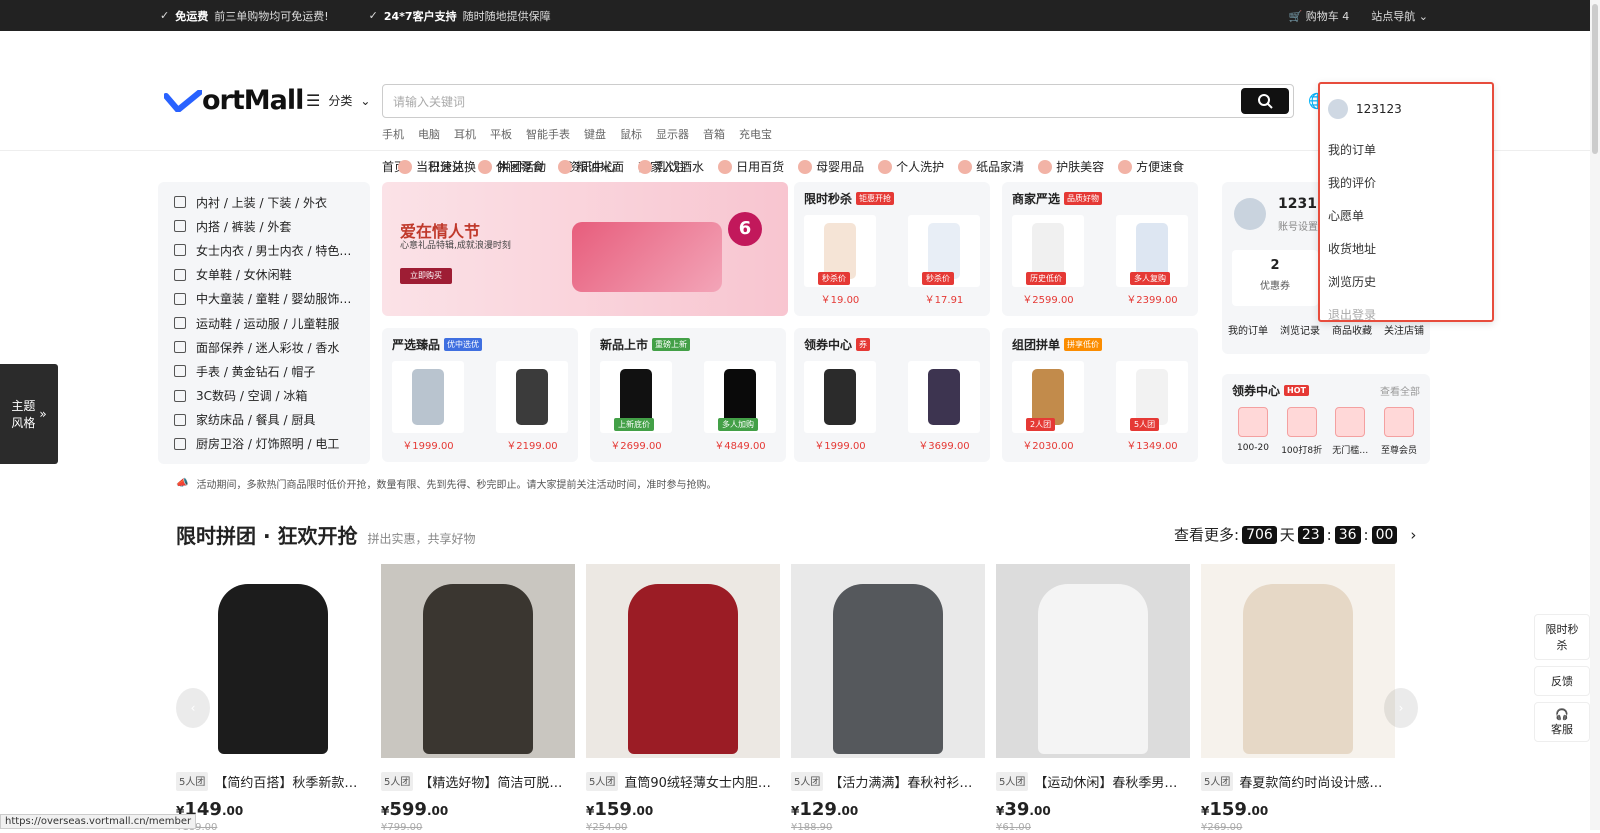  Describe the element at coordinates (1406, 309) in the screenshot. I see `dropdown-logout: 退出登录` at that location.